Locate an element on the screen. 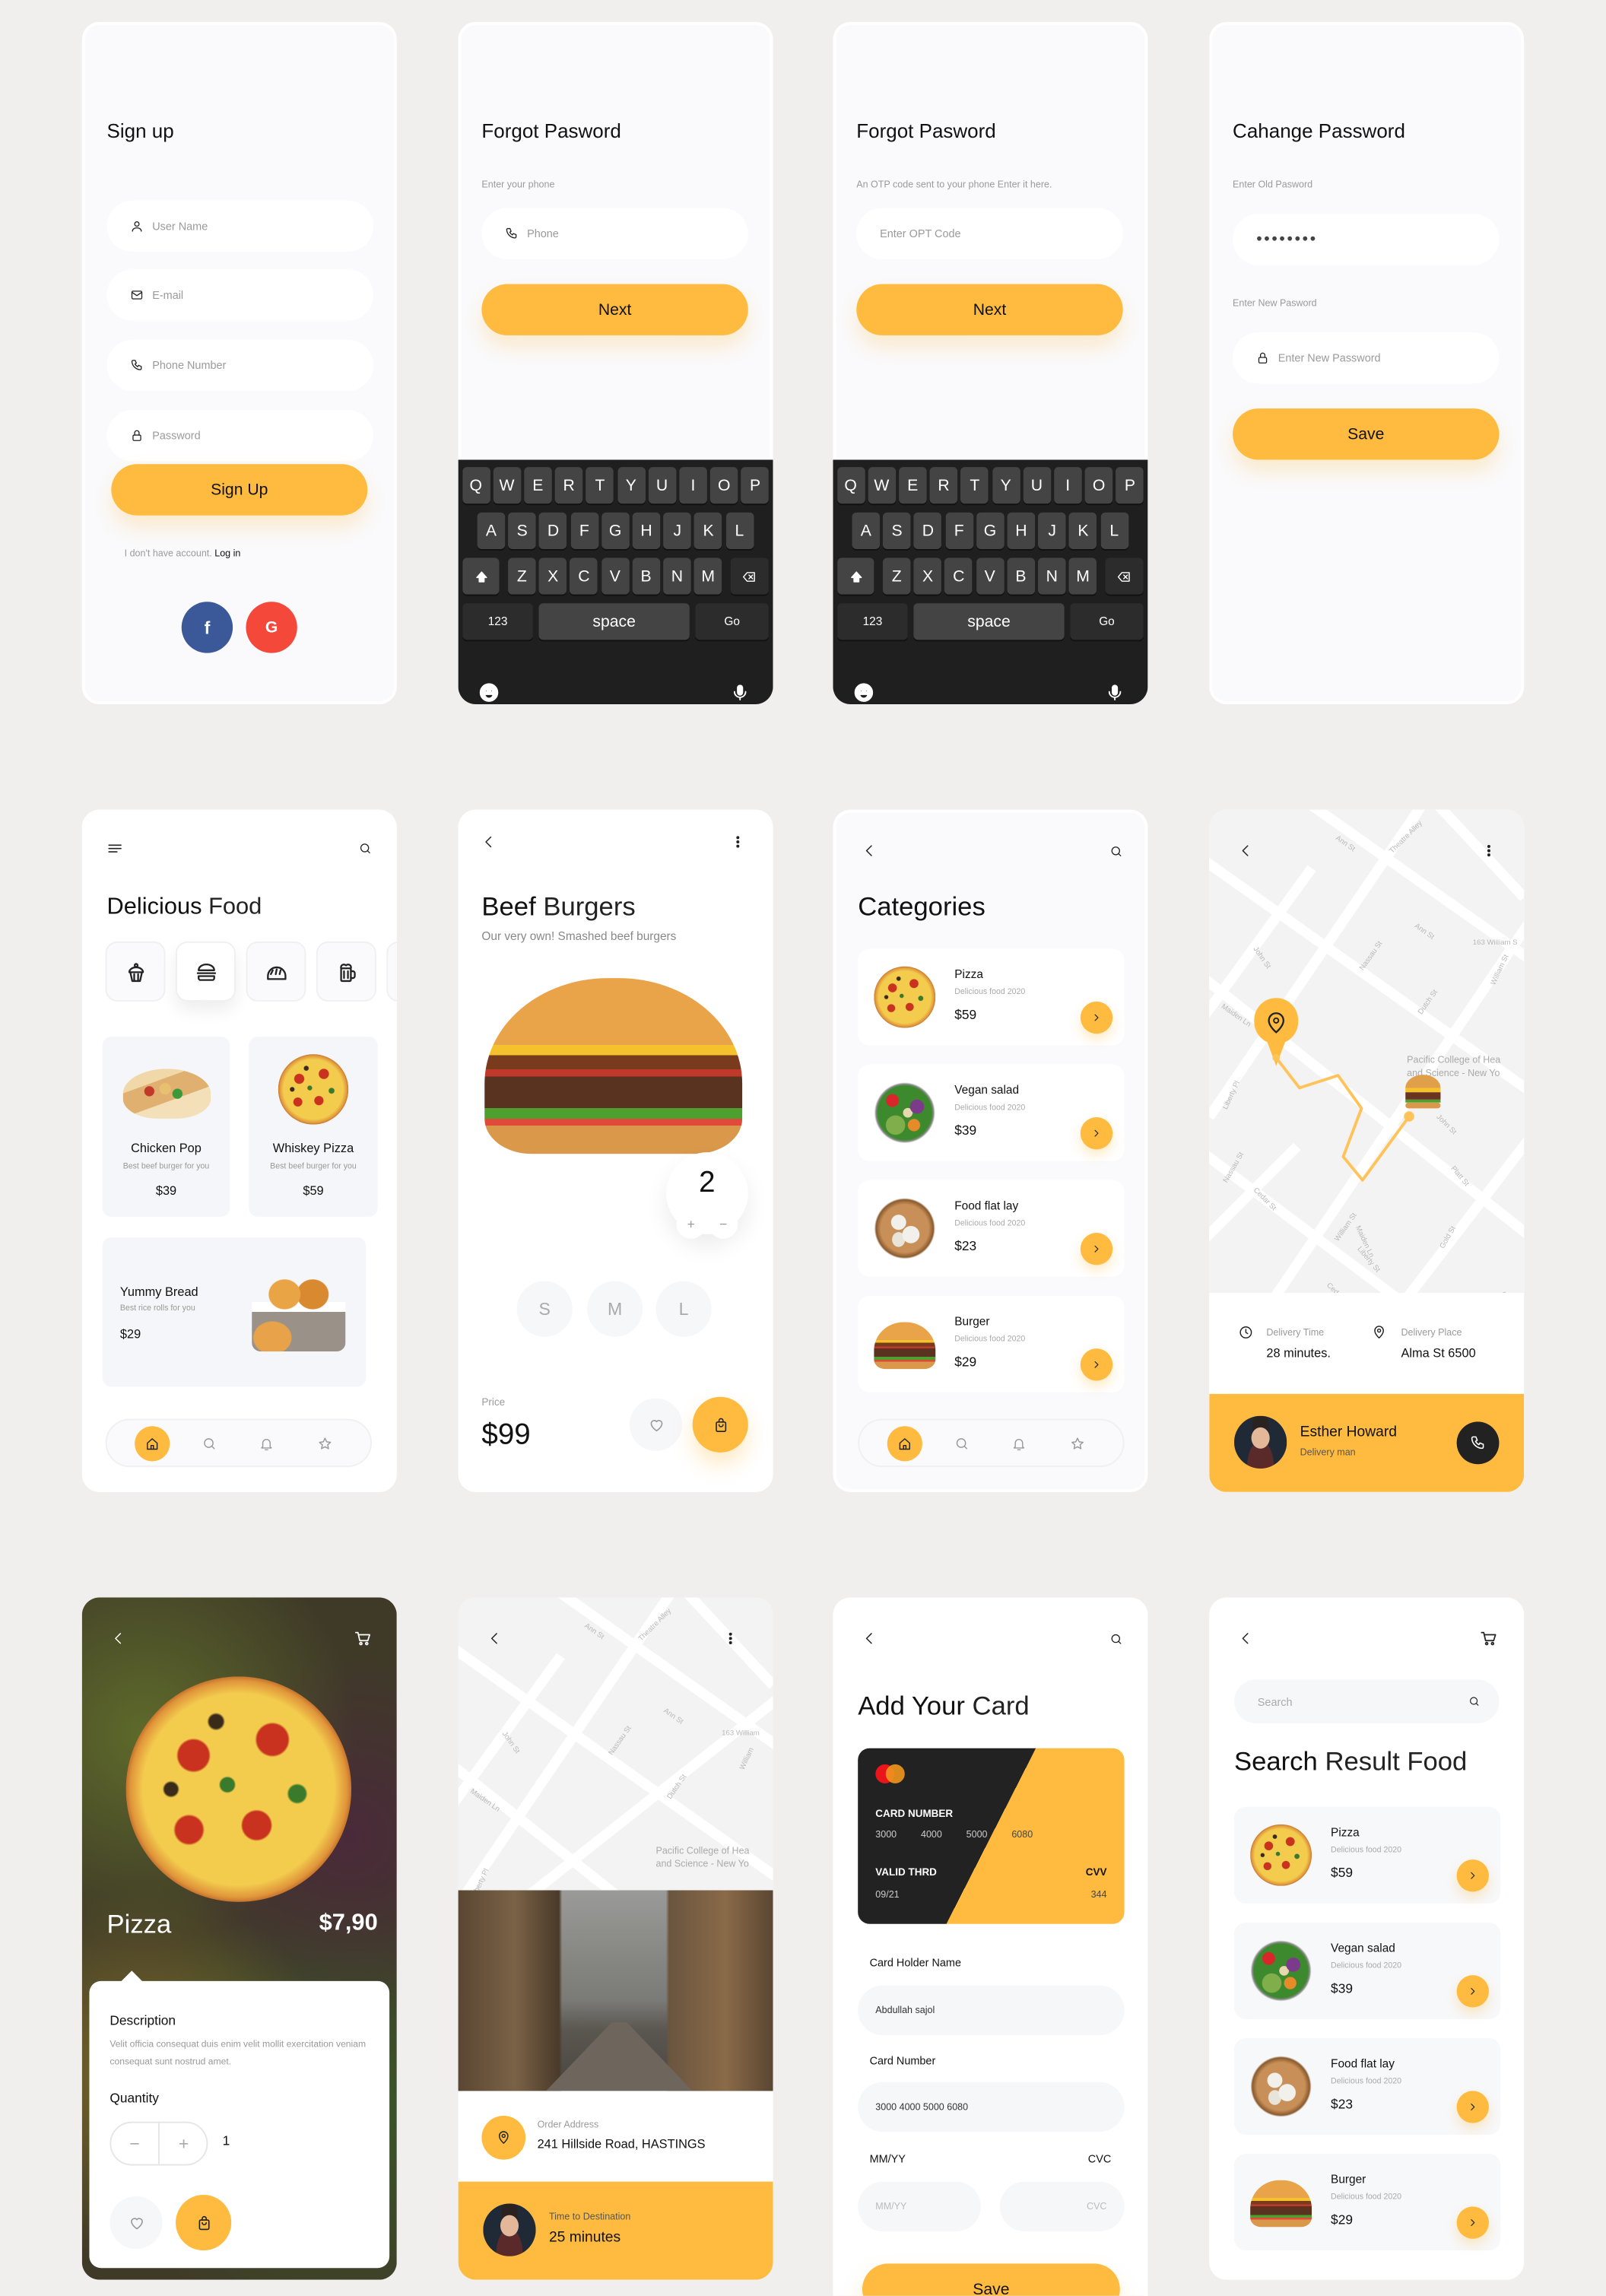 This screenshot has height=2296, width=1606. cvc-field: CVC is located at coordinates (1062, 2206).